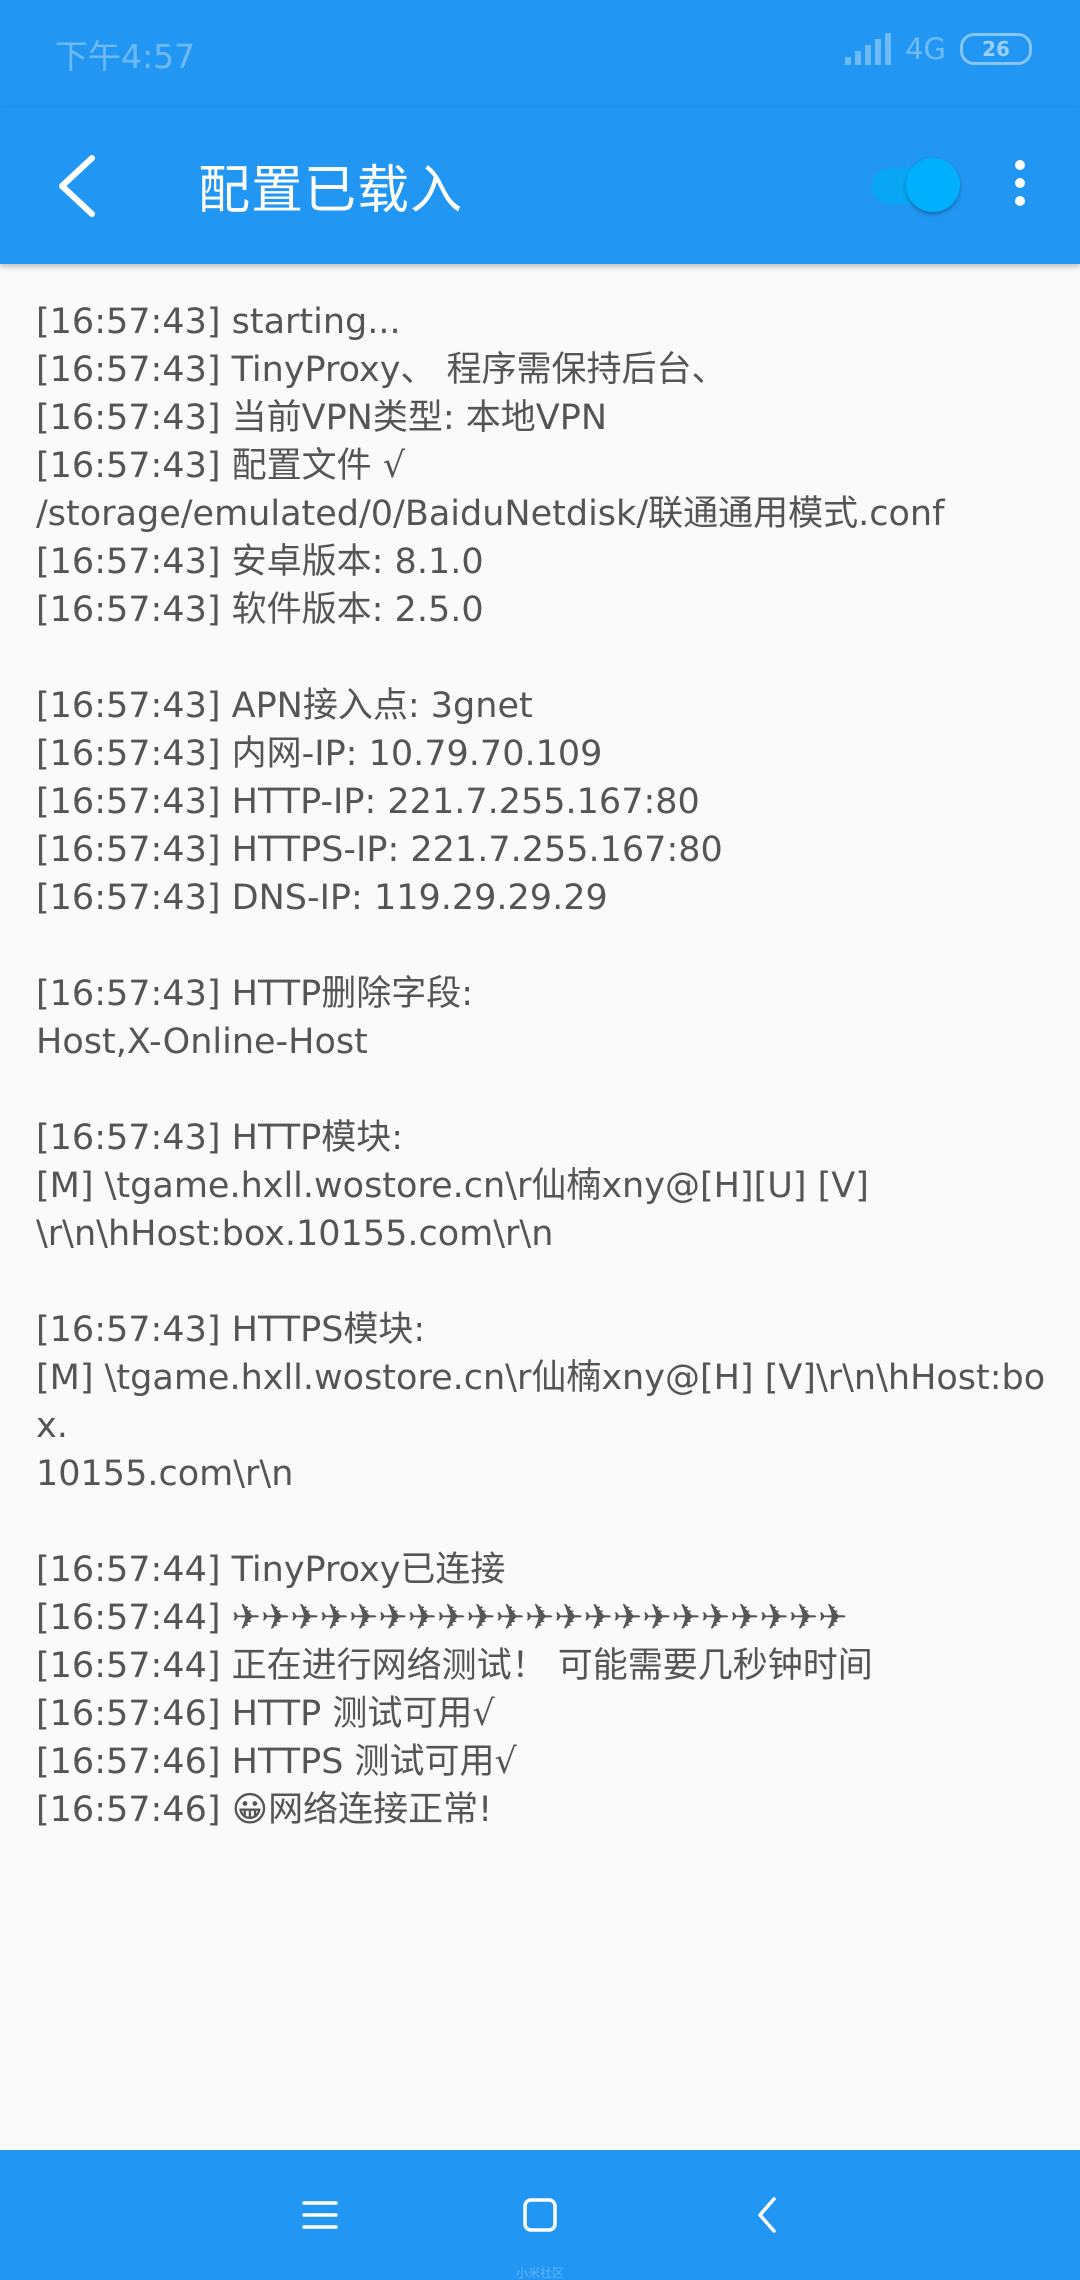 This screenshot has width=1080, height=2280. I want to click on log-line: [16:57:43] 配置文件 √, so click(221, 466).